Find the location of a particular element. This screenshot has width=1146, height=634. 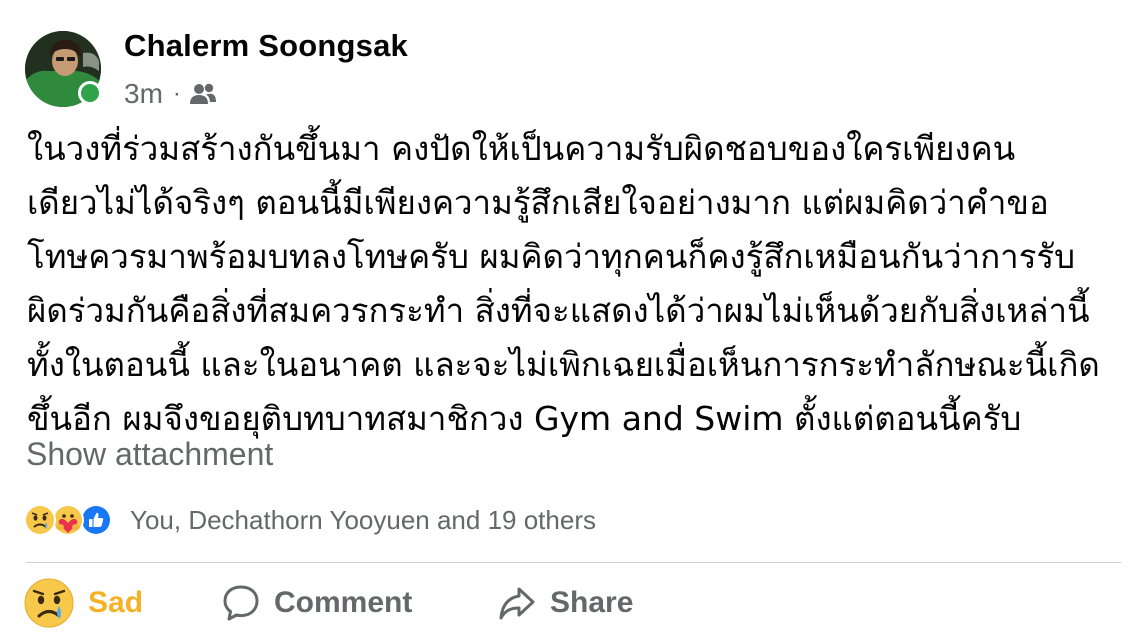

author-name: Chalerm Soongsak is located at coordinates (266, 46).